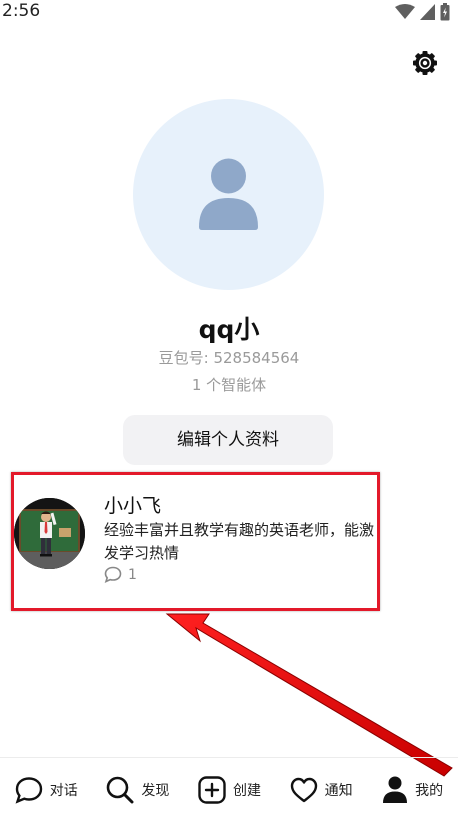 This screenshot has height=821, width=458. Describe the element at coordinates (246, 790) in the screenshot. I see `tab-label: 创建` at that location.